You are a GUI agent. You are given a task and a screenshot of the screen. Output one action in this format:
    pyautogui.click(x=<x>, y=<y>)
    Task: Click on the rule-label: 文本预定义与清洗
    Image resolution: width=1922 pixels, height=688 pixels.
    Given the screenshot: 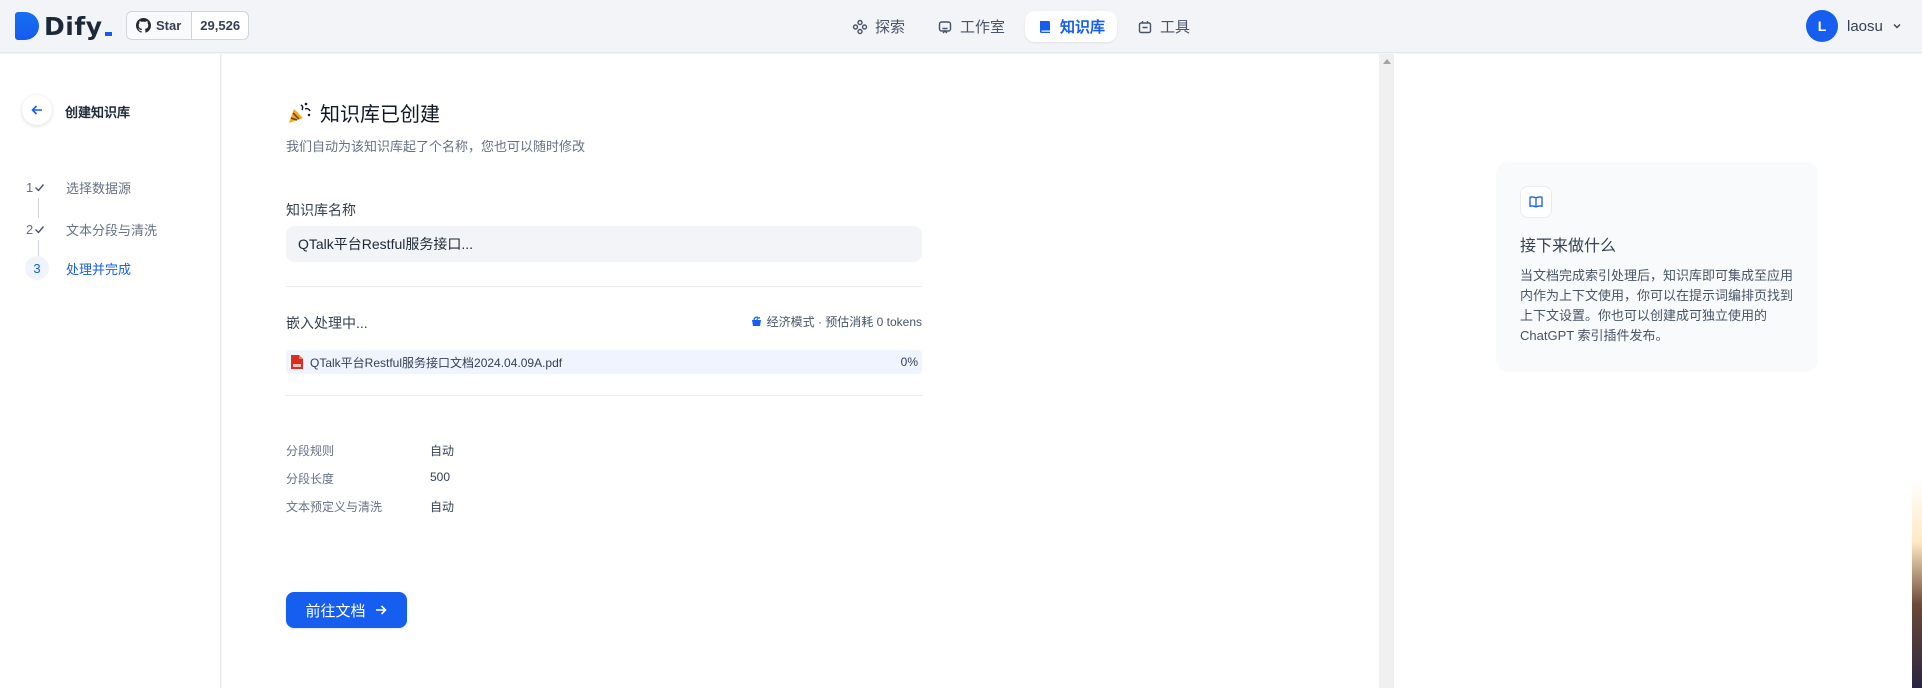 What is the action you would take?
    pyautogui.click(x=334, y=507)
    